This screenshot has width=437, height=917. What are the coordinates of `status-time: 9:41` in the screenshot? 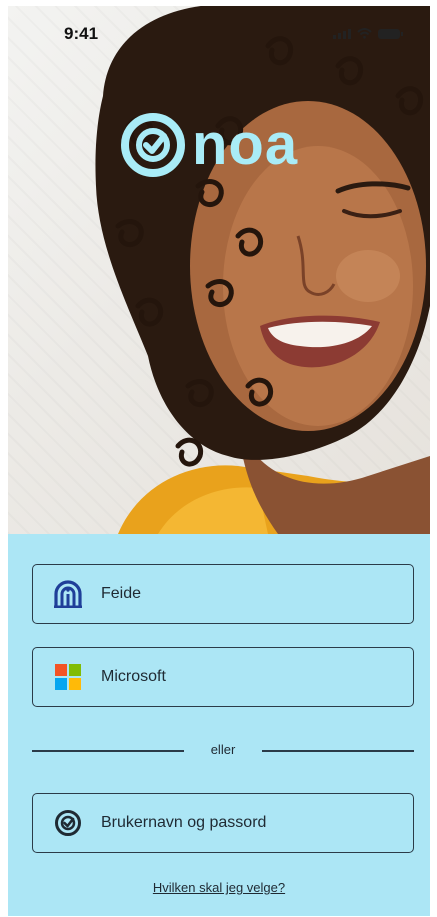 It's located at (81, 33).